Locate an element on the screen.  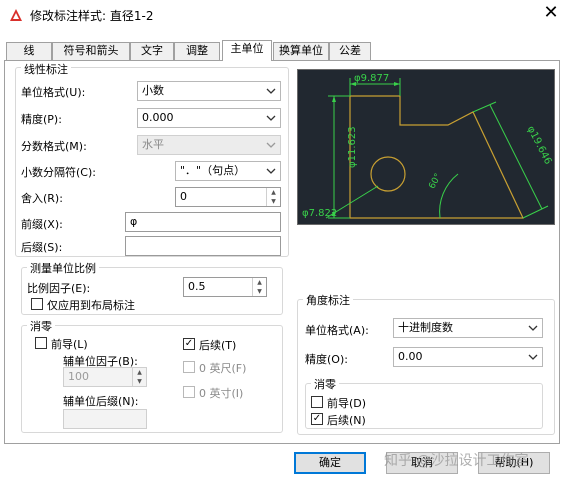
dimension-preview: φ9.877 φ11.623 φ7.822 φ19.646 60° is located at coordinates (426, 147).